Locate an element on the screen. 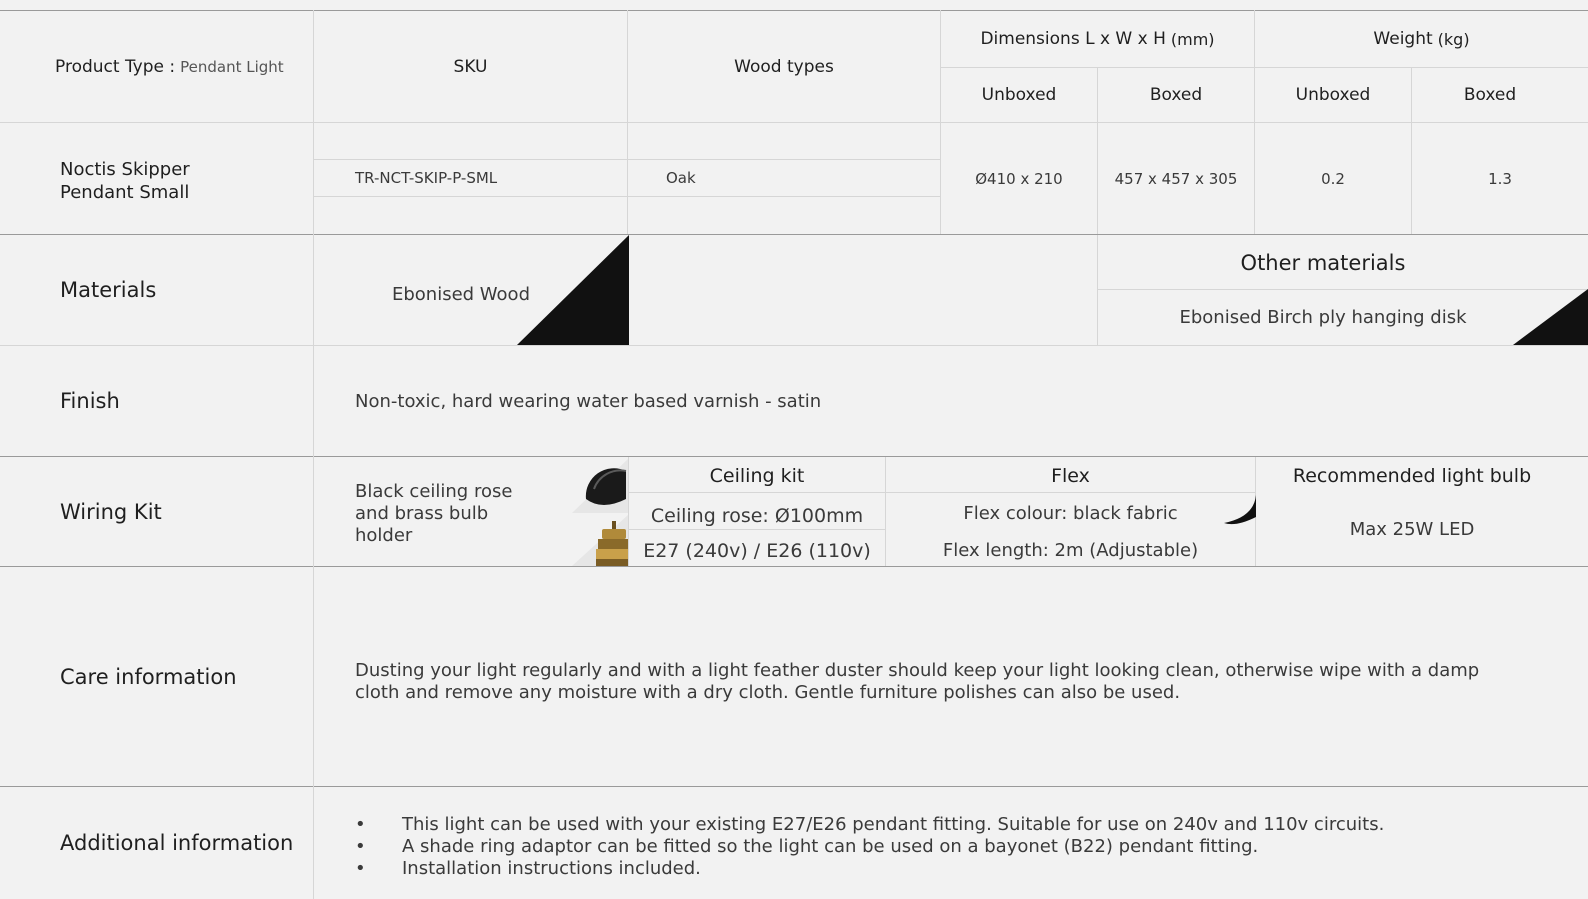 The height and width of the screenshot is (899, 1588). additional-item: Installation instructions included. is located at coordinates (965, 869).